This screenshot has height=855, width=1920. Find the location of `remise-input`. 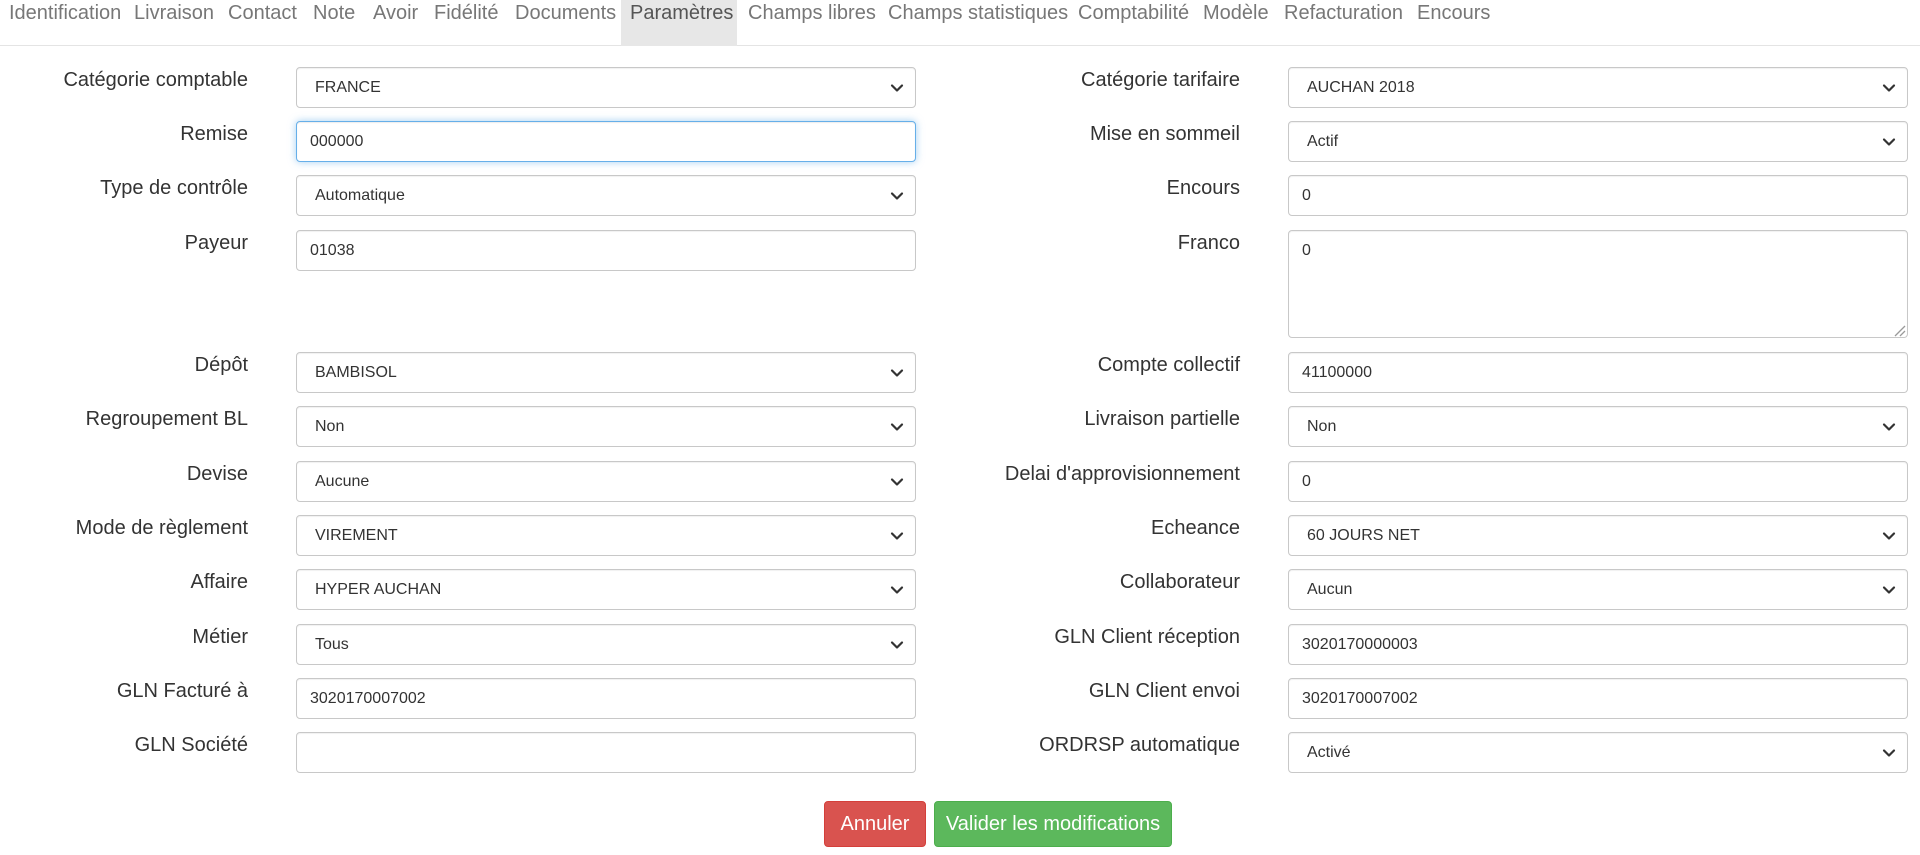

remise-input is located at coordinates (606, 141).